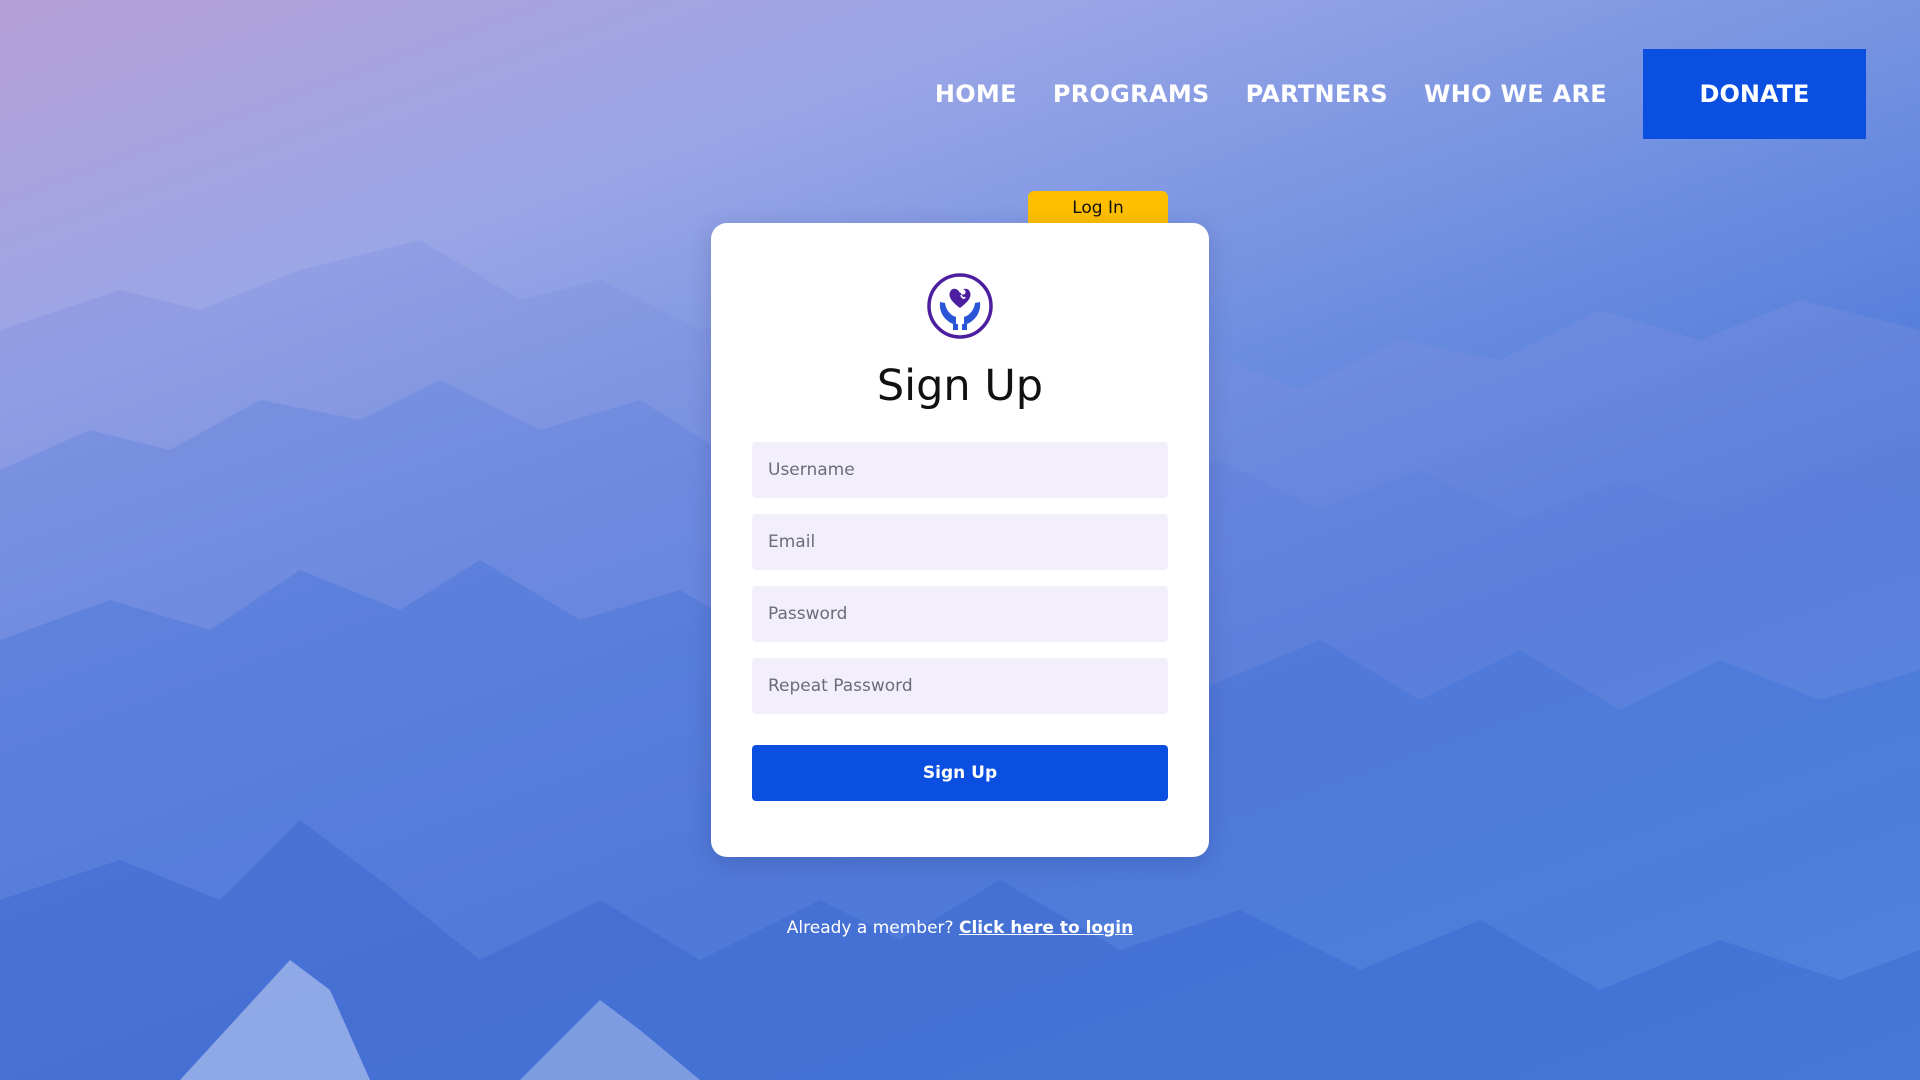 Image resolution: width=1920 pixels, height=1080 pixels. I want to click on nav-item-programs: PROGRAMS, so click(1131, 94).